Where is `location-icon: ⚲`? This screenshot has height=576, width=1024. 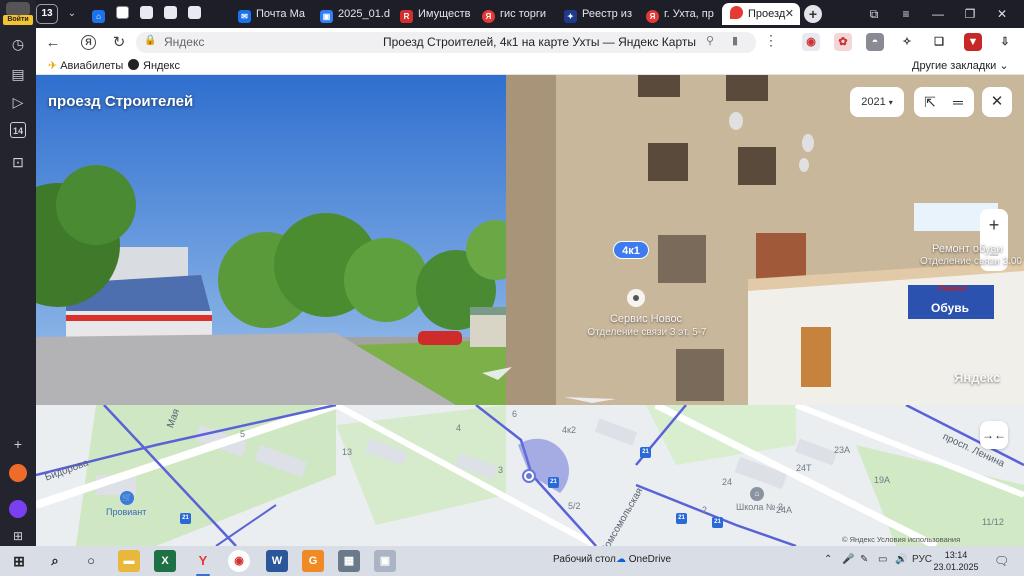
location-icon: ⚲ is located at coordinates (710, 40).